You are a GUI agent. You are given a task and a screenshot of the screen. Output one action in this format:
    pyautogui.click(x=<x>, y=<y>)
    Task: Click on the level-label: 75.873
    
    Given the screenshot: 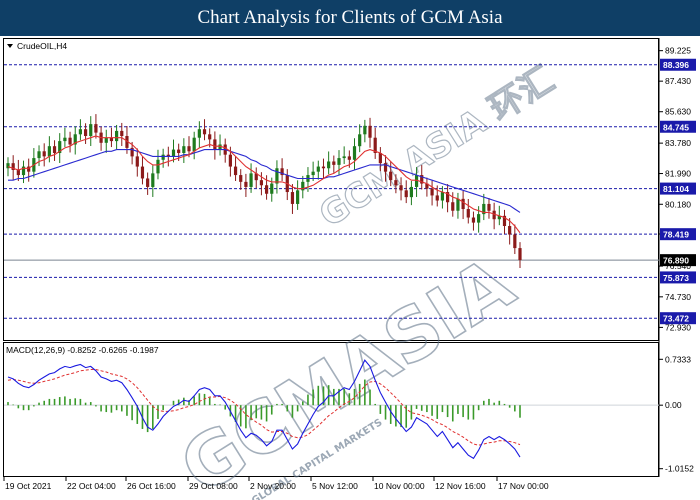 What is the action you would take?
    pyautogui.click(x=676, y=278)
    